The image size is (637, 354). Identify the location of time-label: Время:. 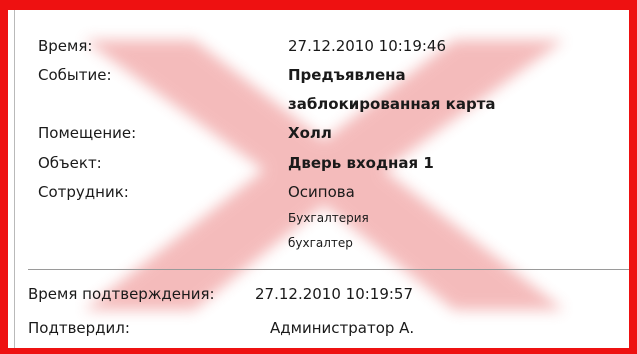
(65, 46).